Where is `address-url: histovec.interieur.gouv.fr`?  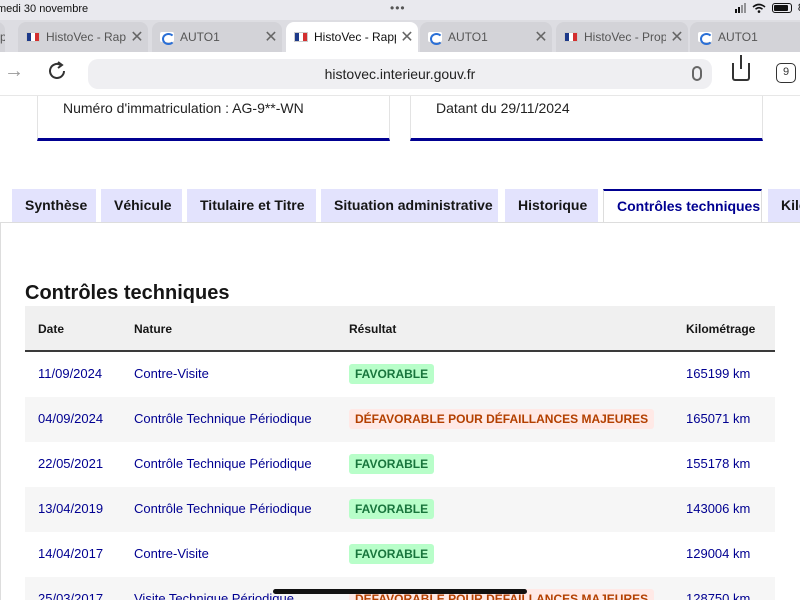 address-url: histovec.interieur.gouv.fr is located at coordinates (400, 74).